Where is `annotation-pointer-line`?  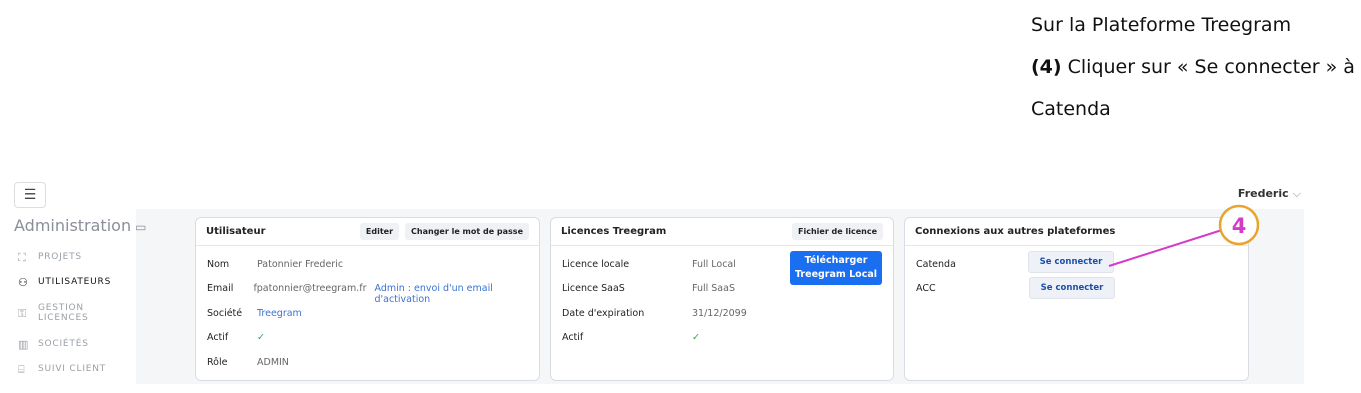 annotation-pointer-line is located at coordinates (1165, 248).